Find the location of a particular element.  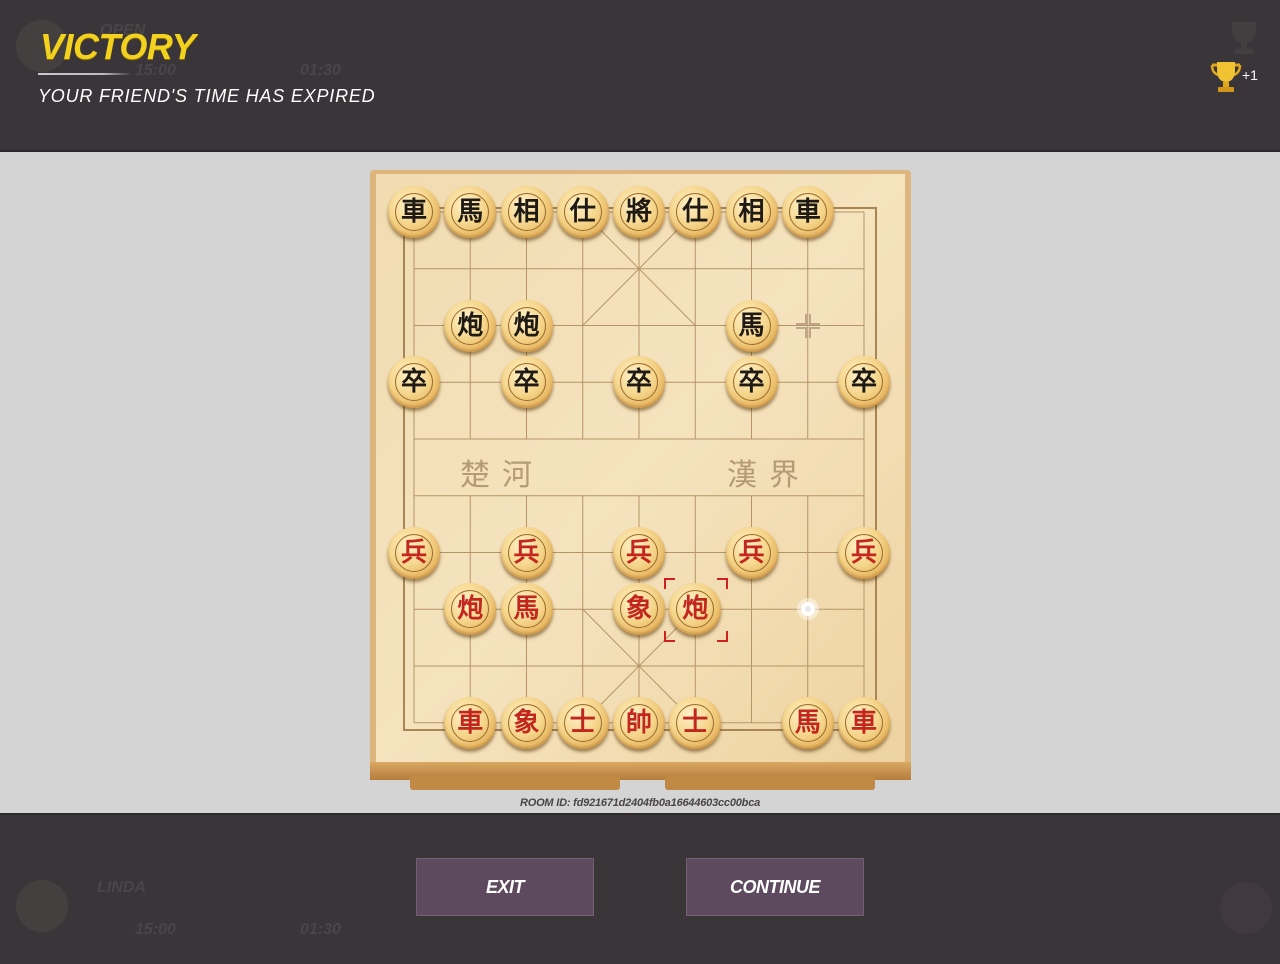

black-piece: 將 is located at coordinates (639, 212).